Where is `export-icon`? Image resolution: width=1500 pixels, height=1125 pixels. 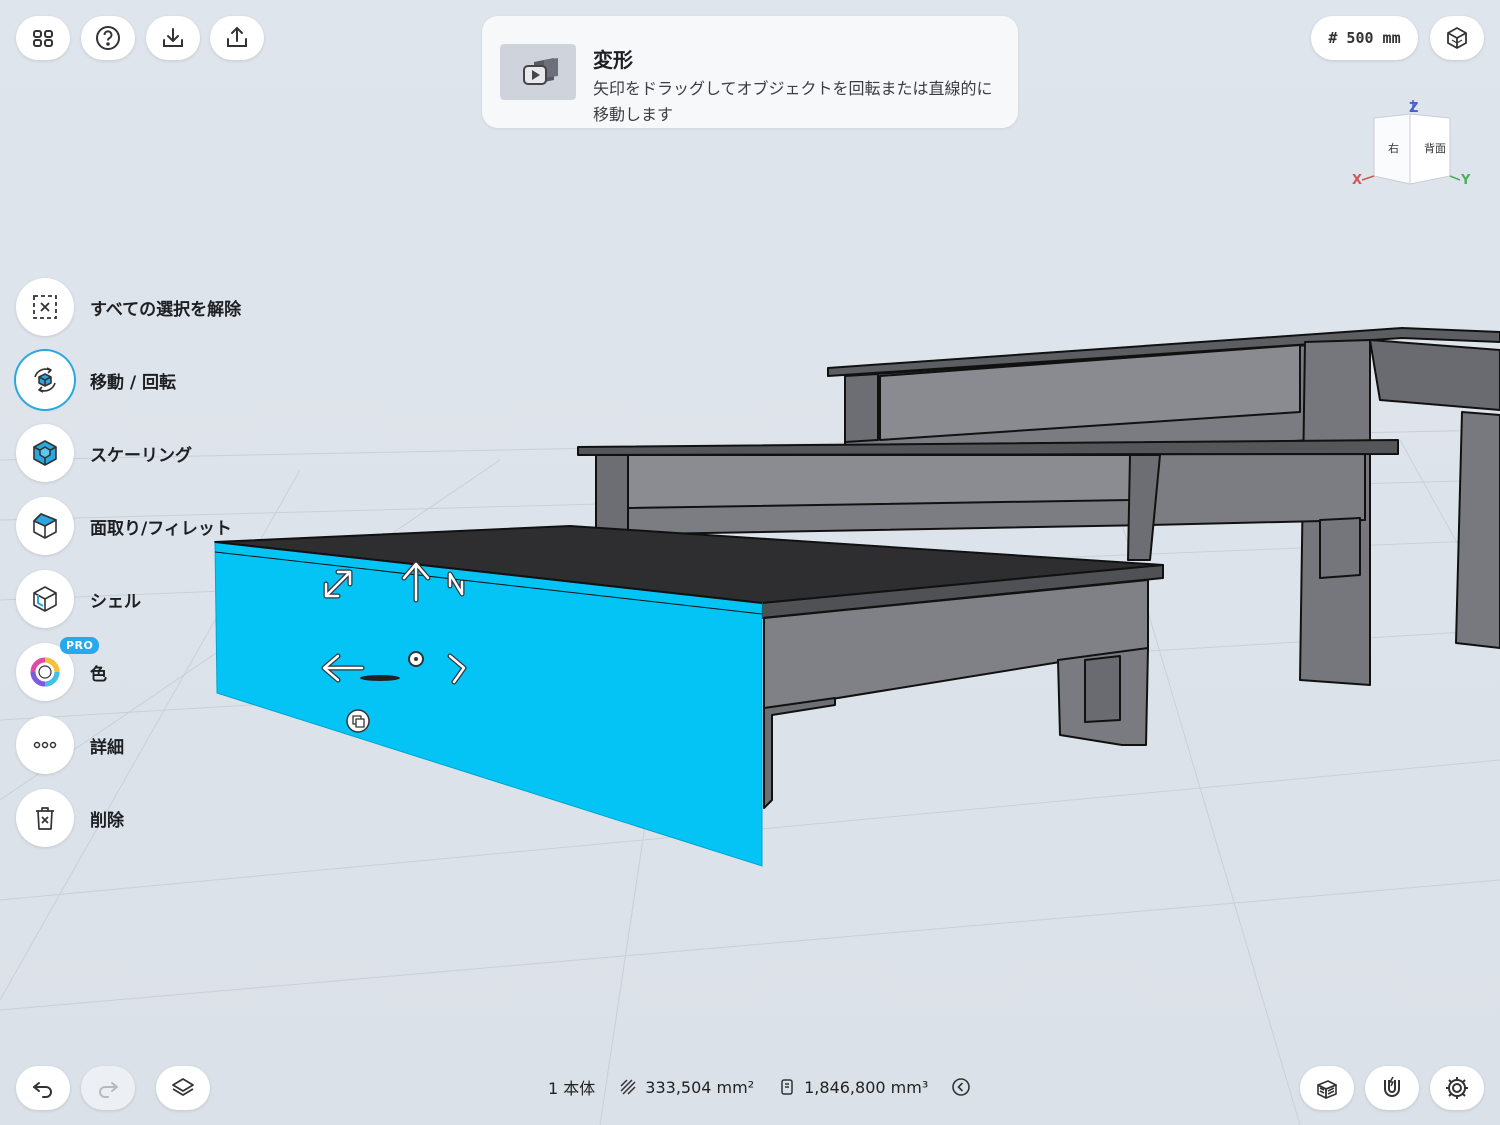
export-icon is located at coordinates (237, 36).